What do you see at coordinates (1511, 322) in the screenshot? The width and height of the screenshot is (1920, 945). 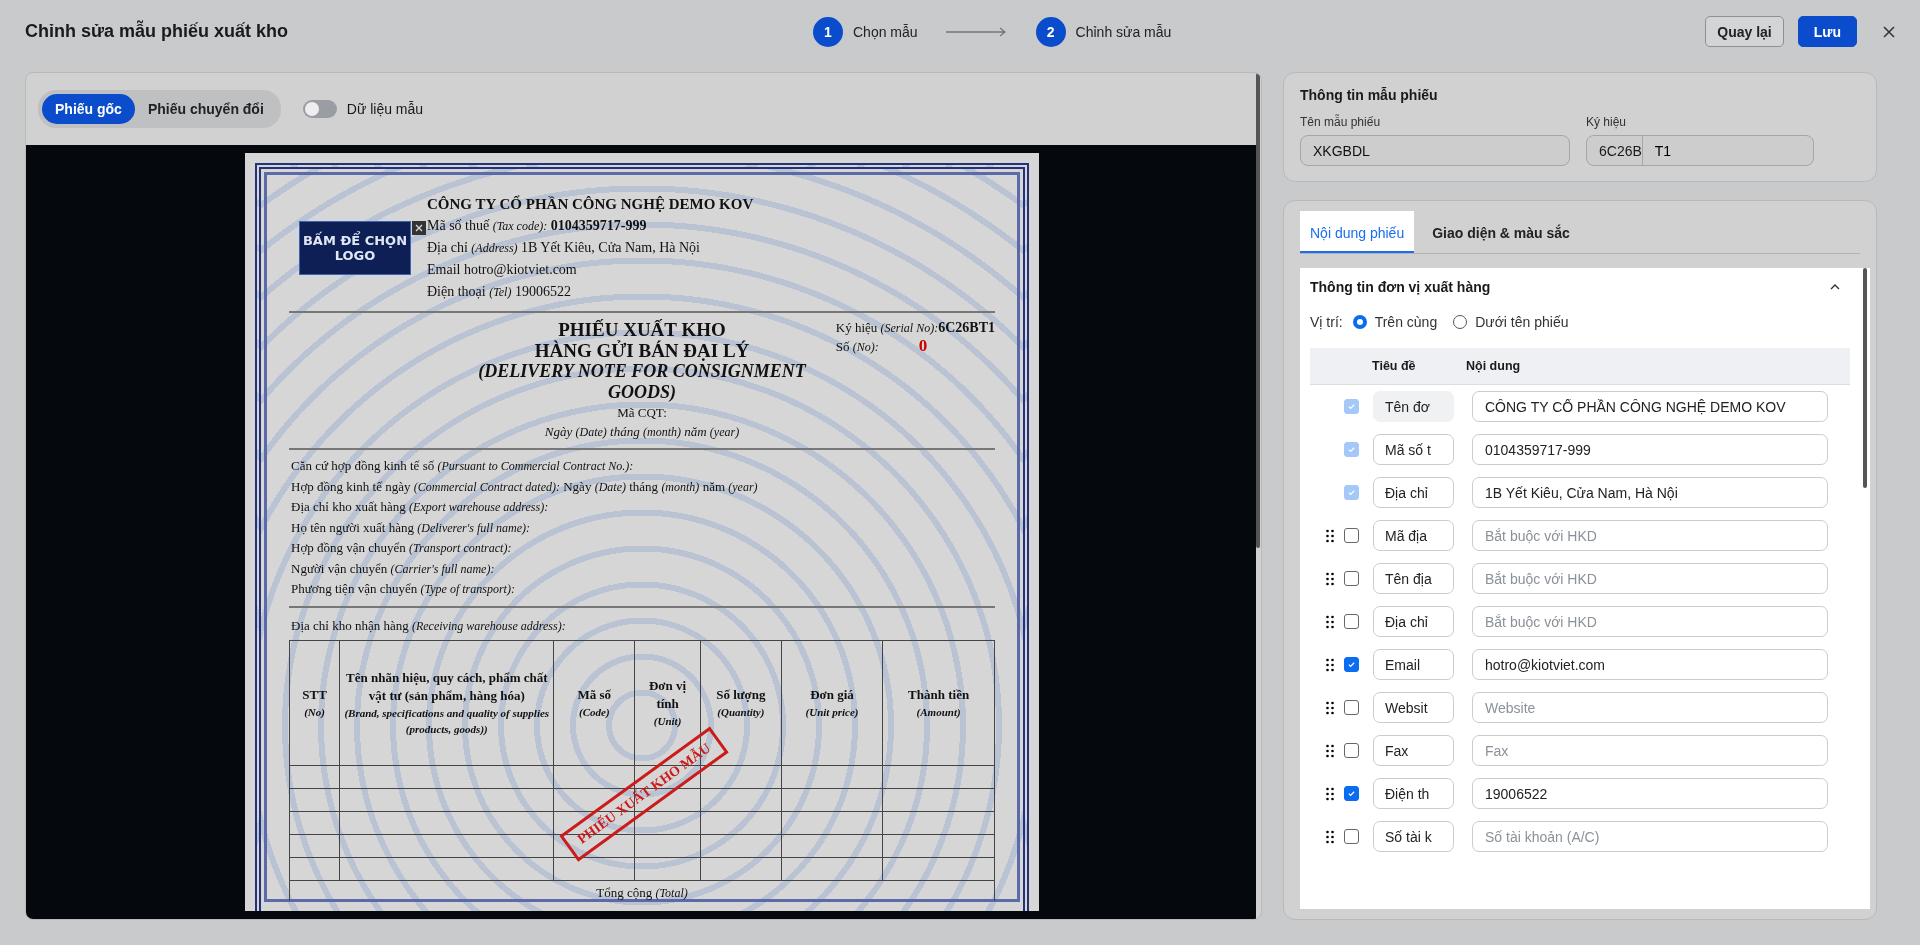 I see `radio-option: Dưới tên phiếu` at bounding box center [1511, 322].